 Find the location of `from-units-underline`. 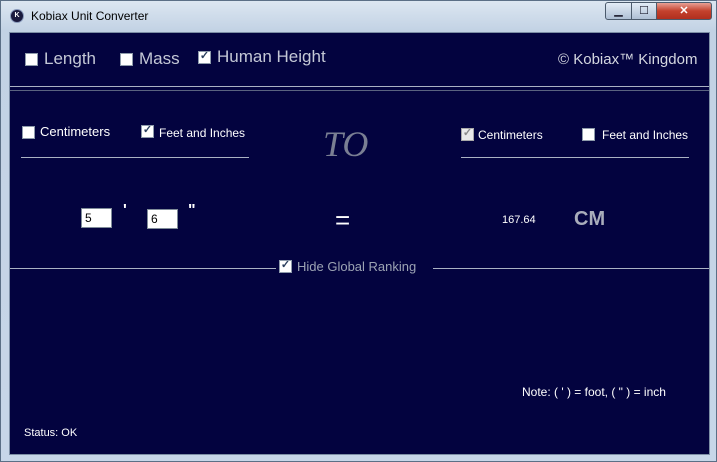

from-units-underline is located at coordinates (135, 157).